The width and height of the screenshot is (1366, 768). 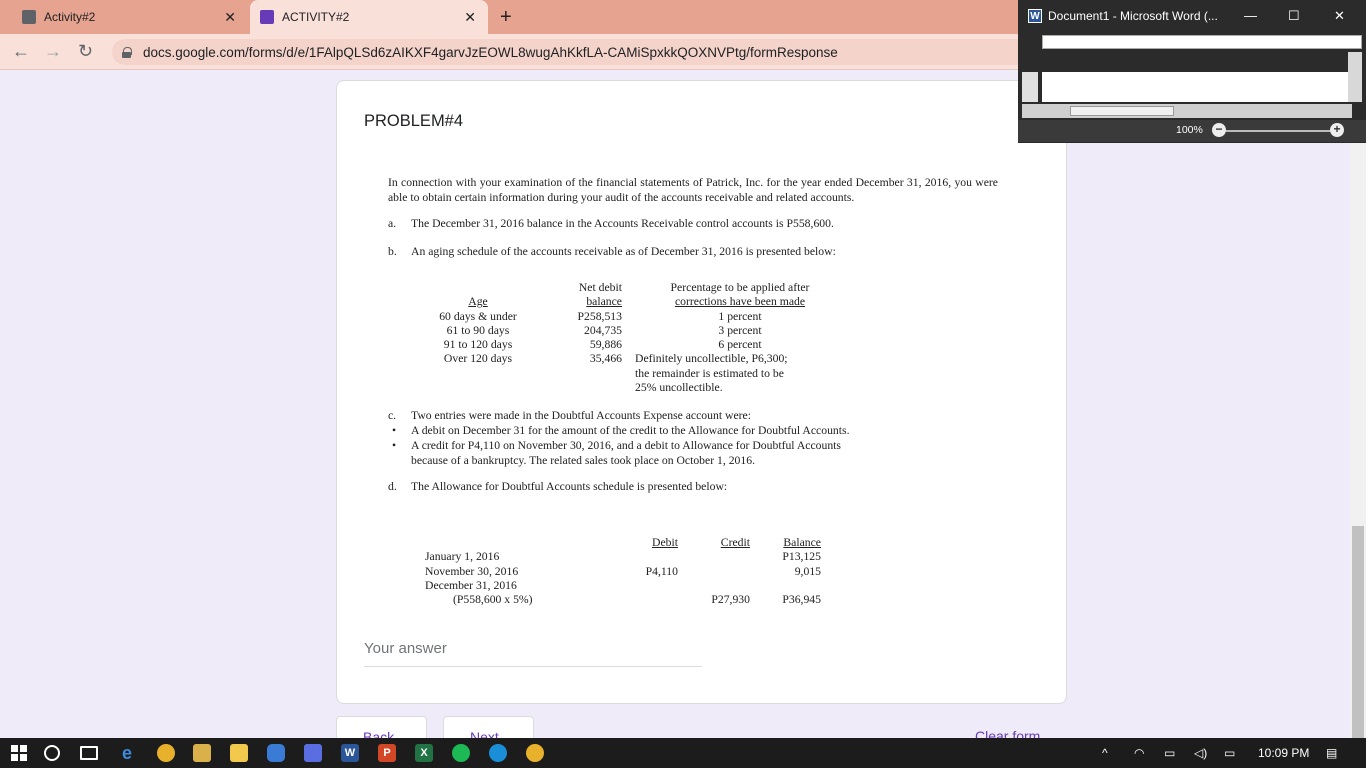 What do you see at coordinates (709, 373) in the screenshot?
I see `aging-note: the remainder is estimated to be` at bounding box center [709, 373].